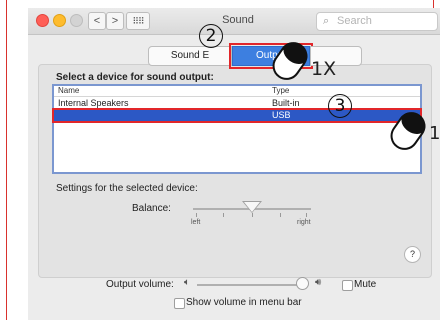  What do you see at coordinates (318, 282) in the screenshot?
I see `speaker-high-icon: 🔊︎` at bounding box center [318, 282].